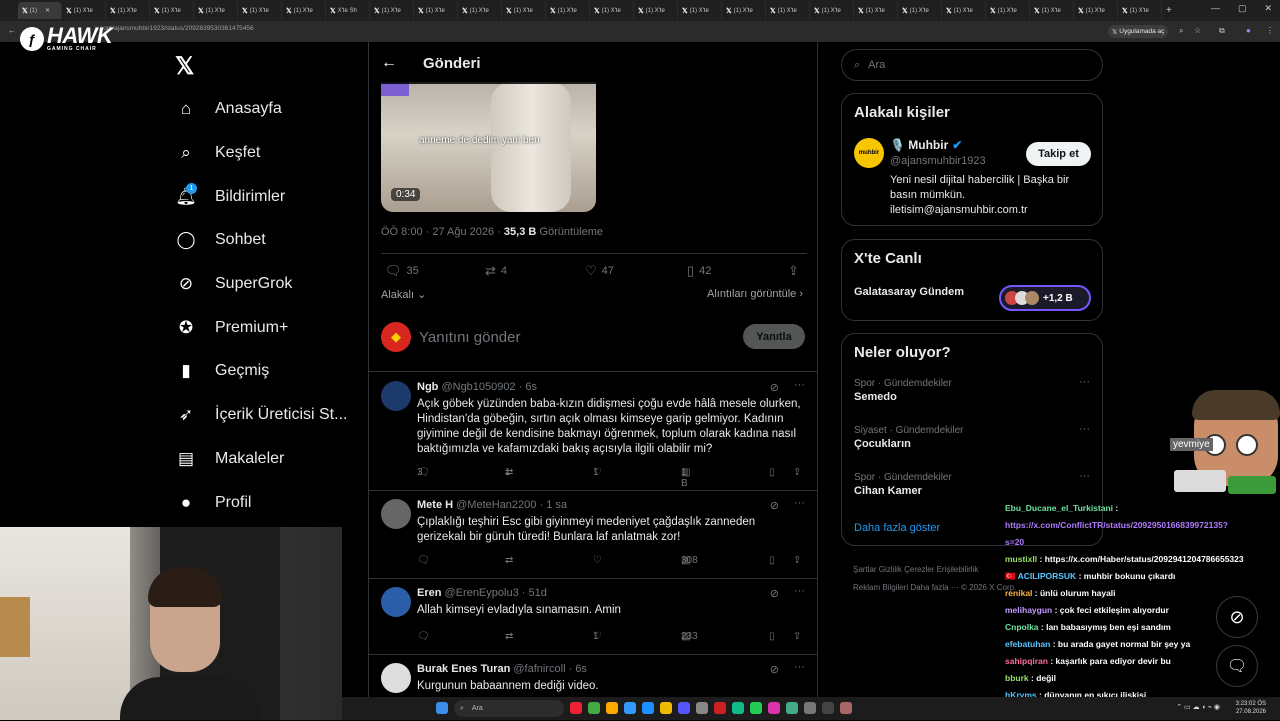  What do you see at coordinates (1270, 30) in the screenshot?
I see `menu-icon: ⋮` at bounding box center [1270, 30].